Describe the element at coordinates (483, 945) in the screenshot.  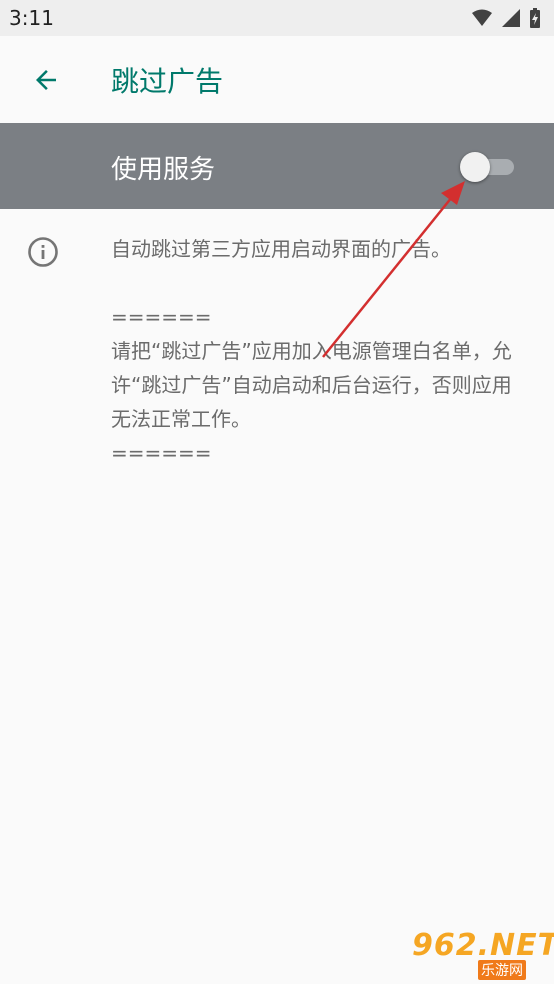
I see `watermark-logo-text: 962.NET` at that location.